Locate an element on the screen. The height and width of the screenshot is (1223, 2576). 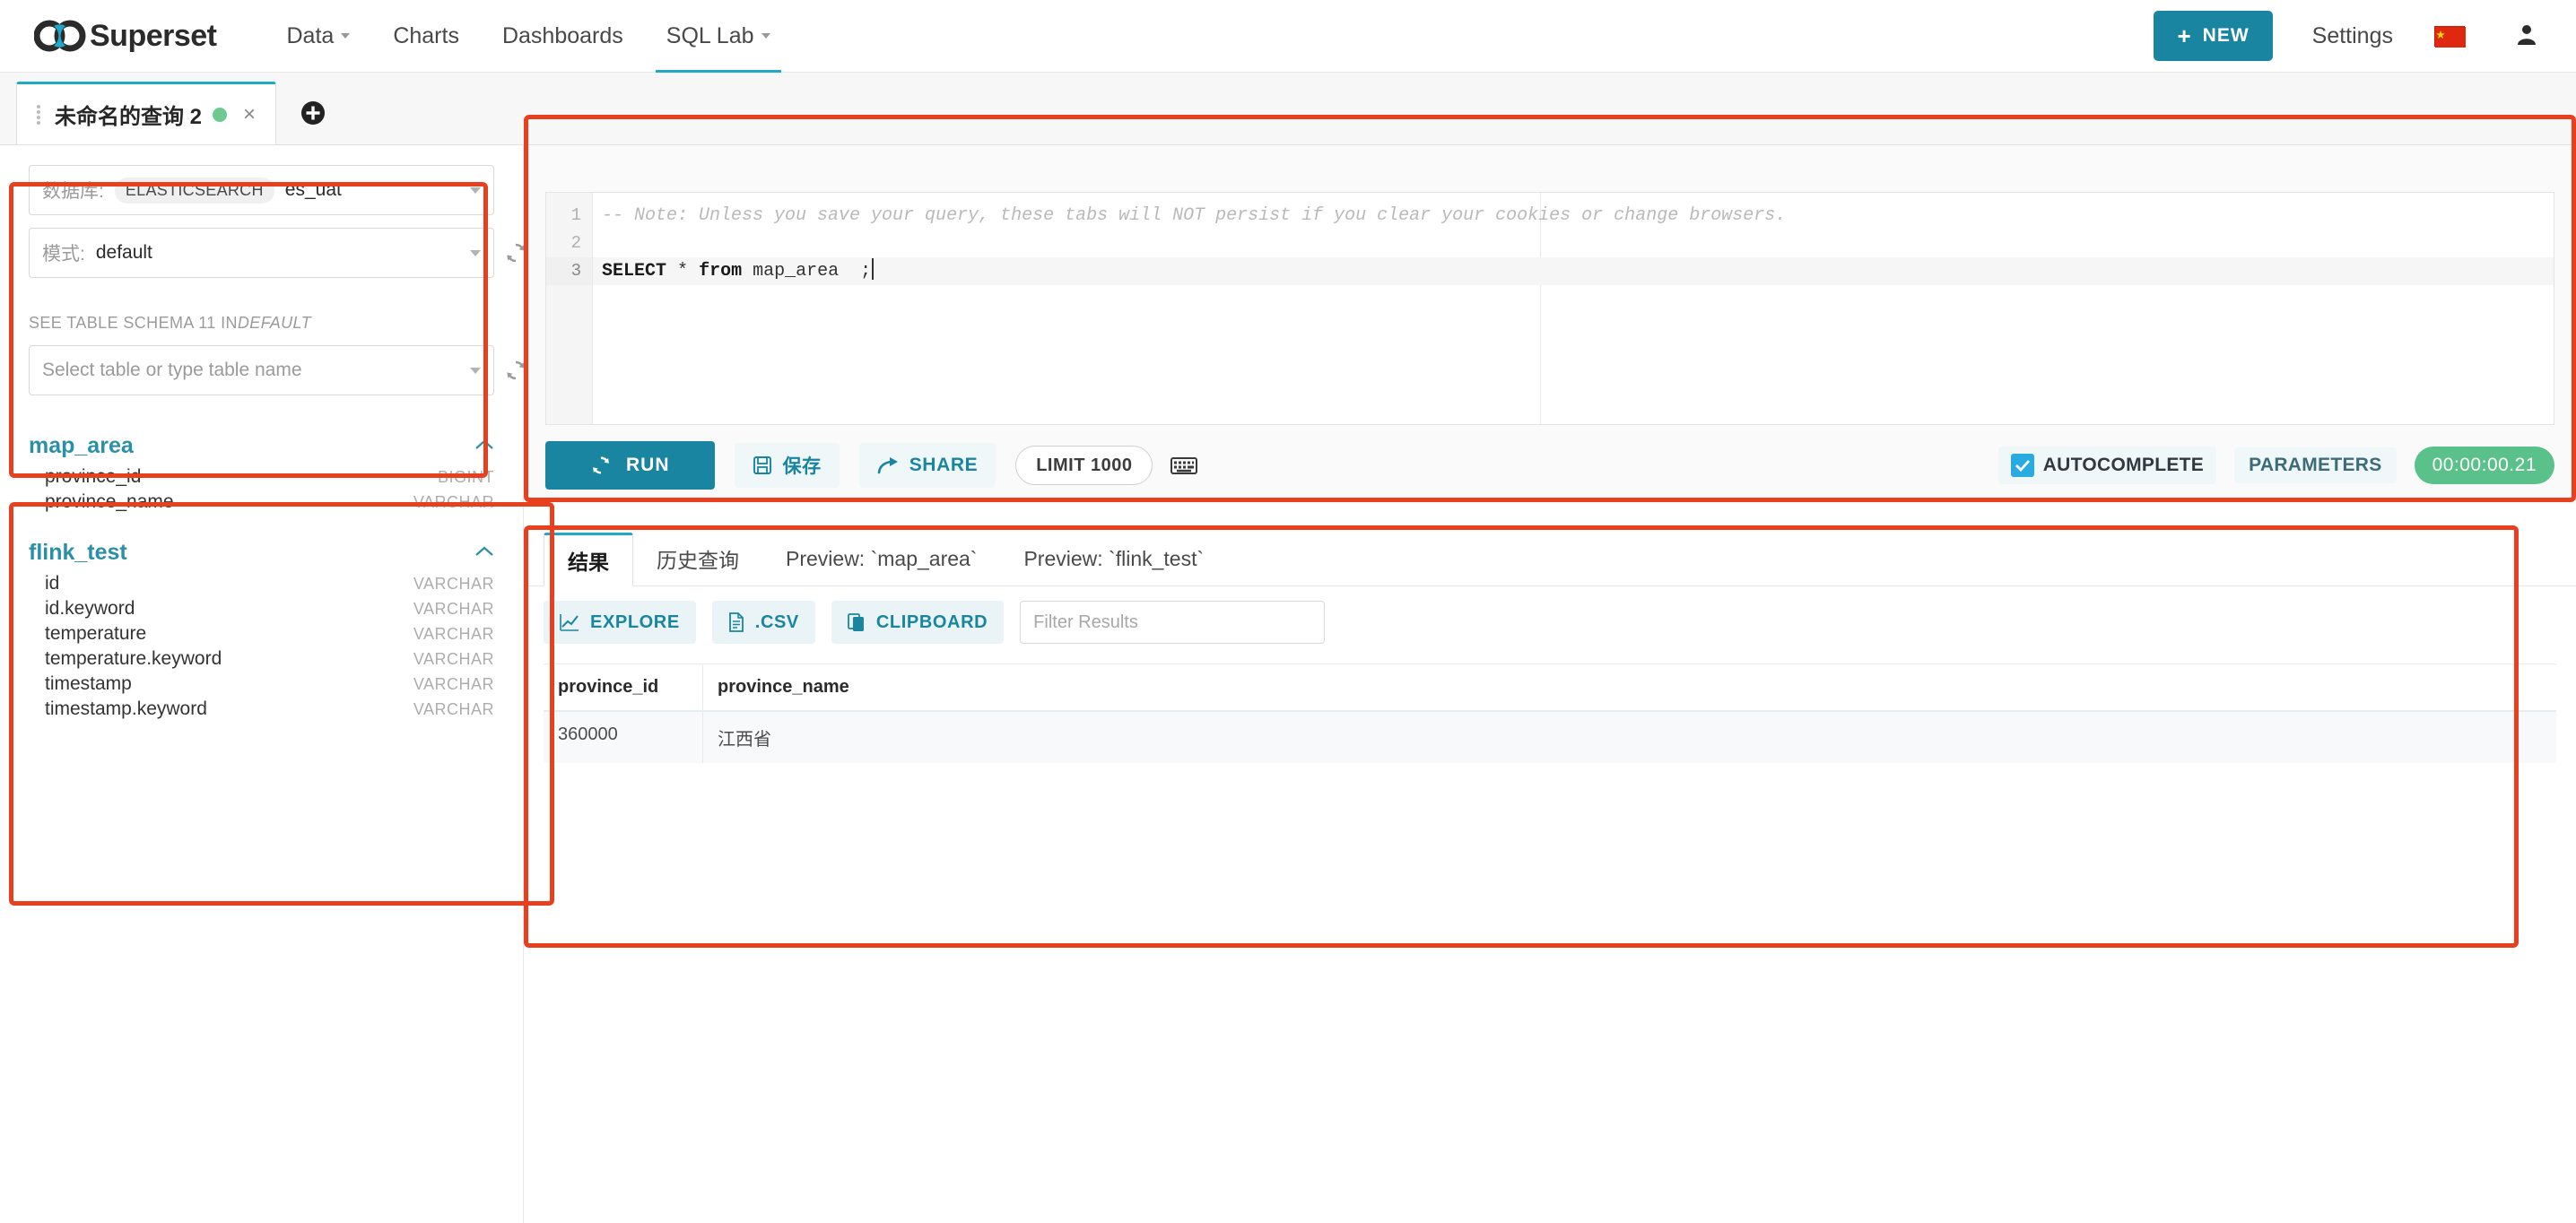
drag-handle-icon is located at coordinates (39, 114).